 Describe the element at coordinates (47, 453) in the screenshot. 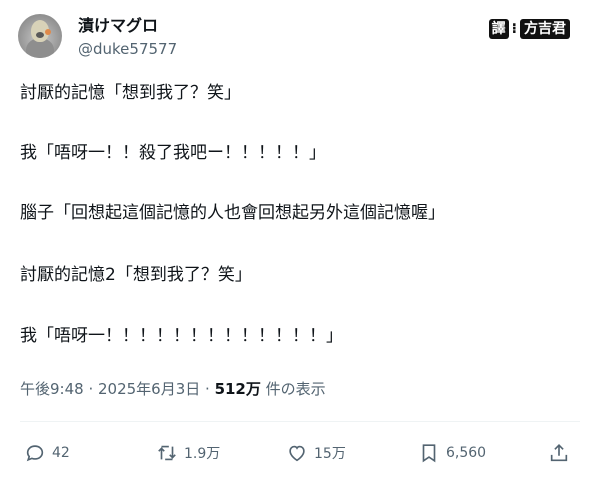

I see `reply-button: 42` at that location.